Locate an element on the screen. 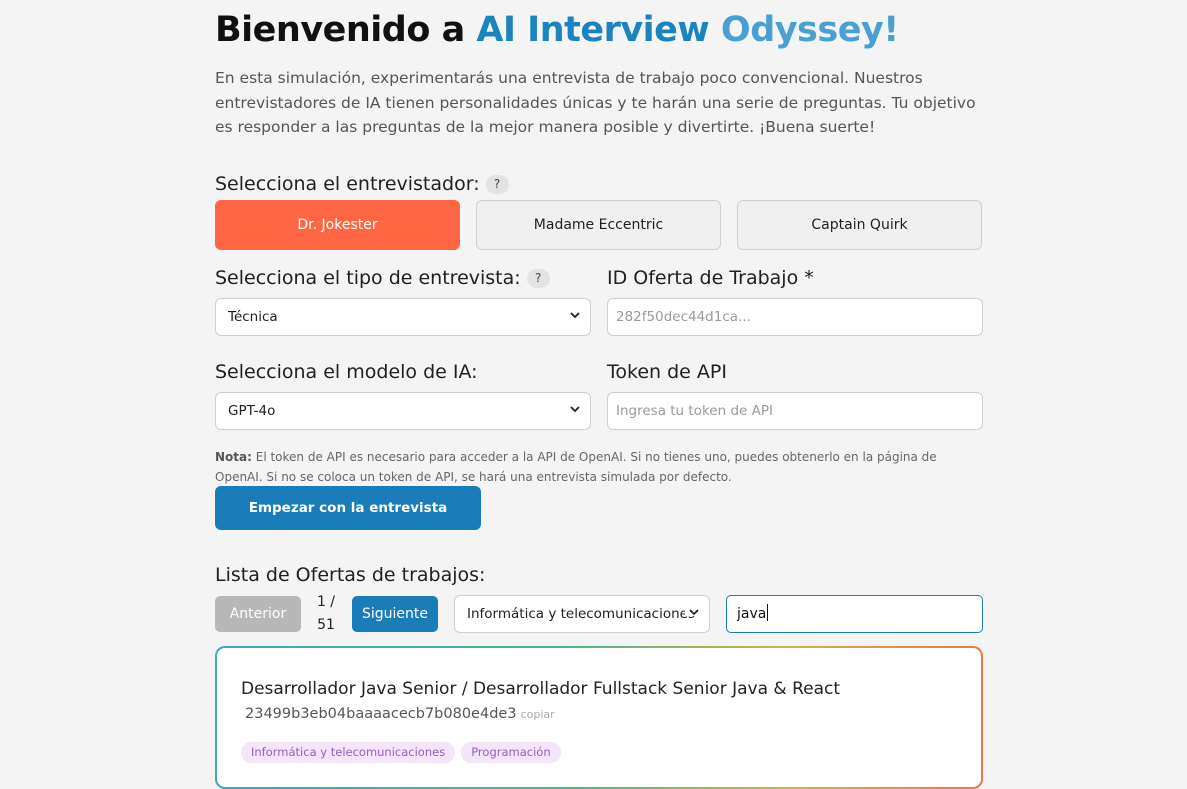  interviewer-label-text: Selecciona el entrevistador: is located at coordinates (347, 184).